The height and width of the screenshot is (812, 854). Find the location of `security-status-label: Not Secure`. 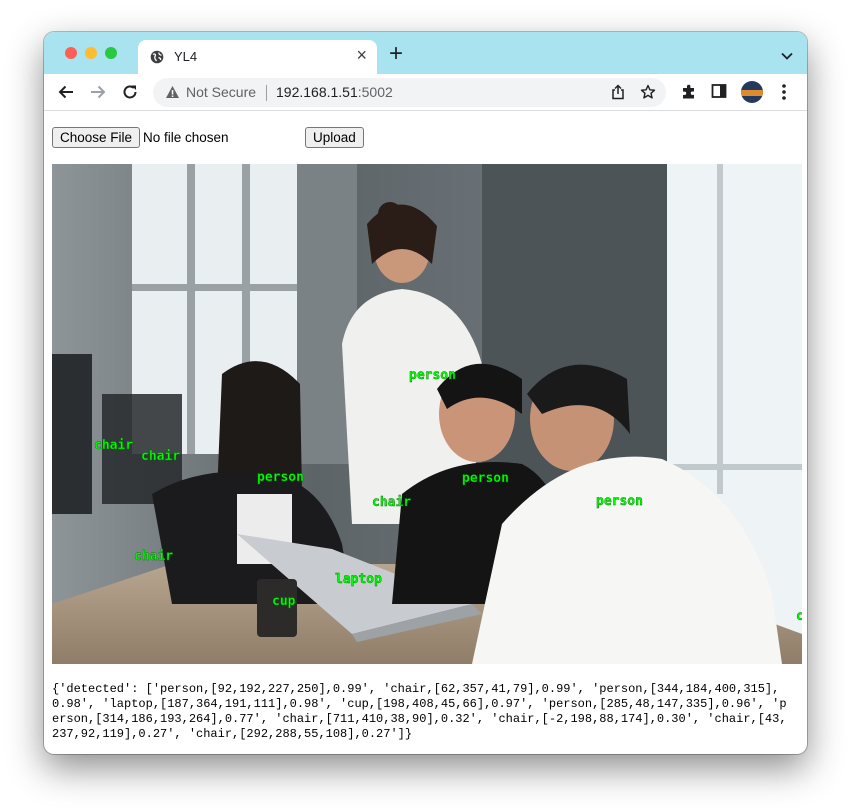

security-status-label: Not Secure is located at coordinates (221, 92).